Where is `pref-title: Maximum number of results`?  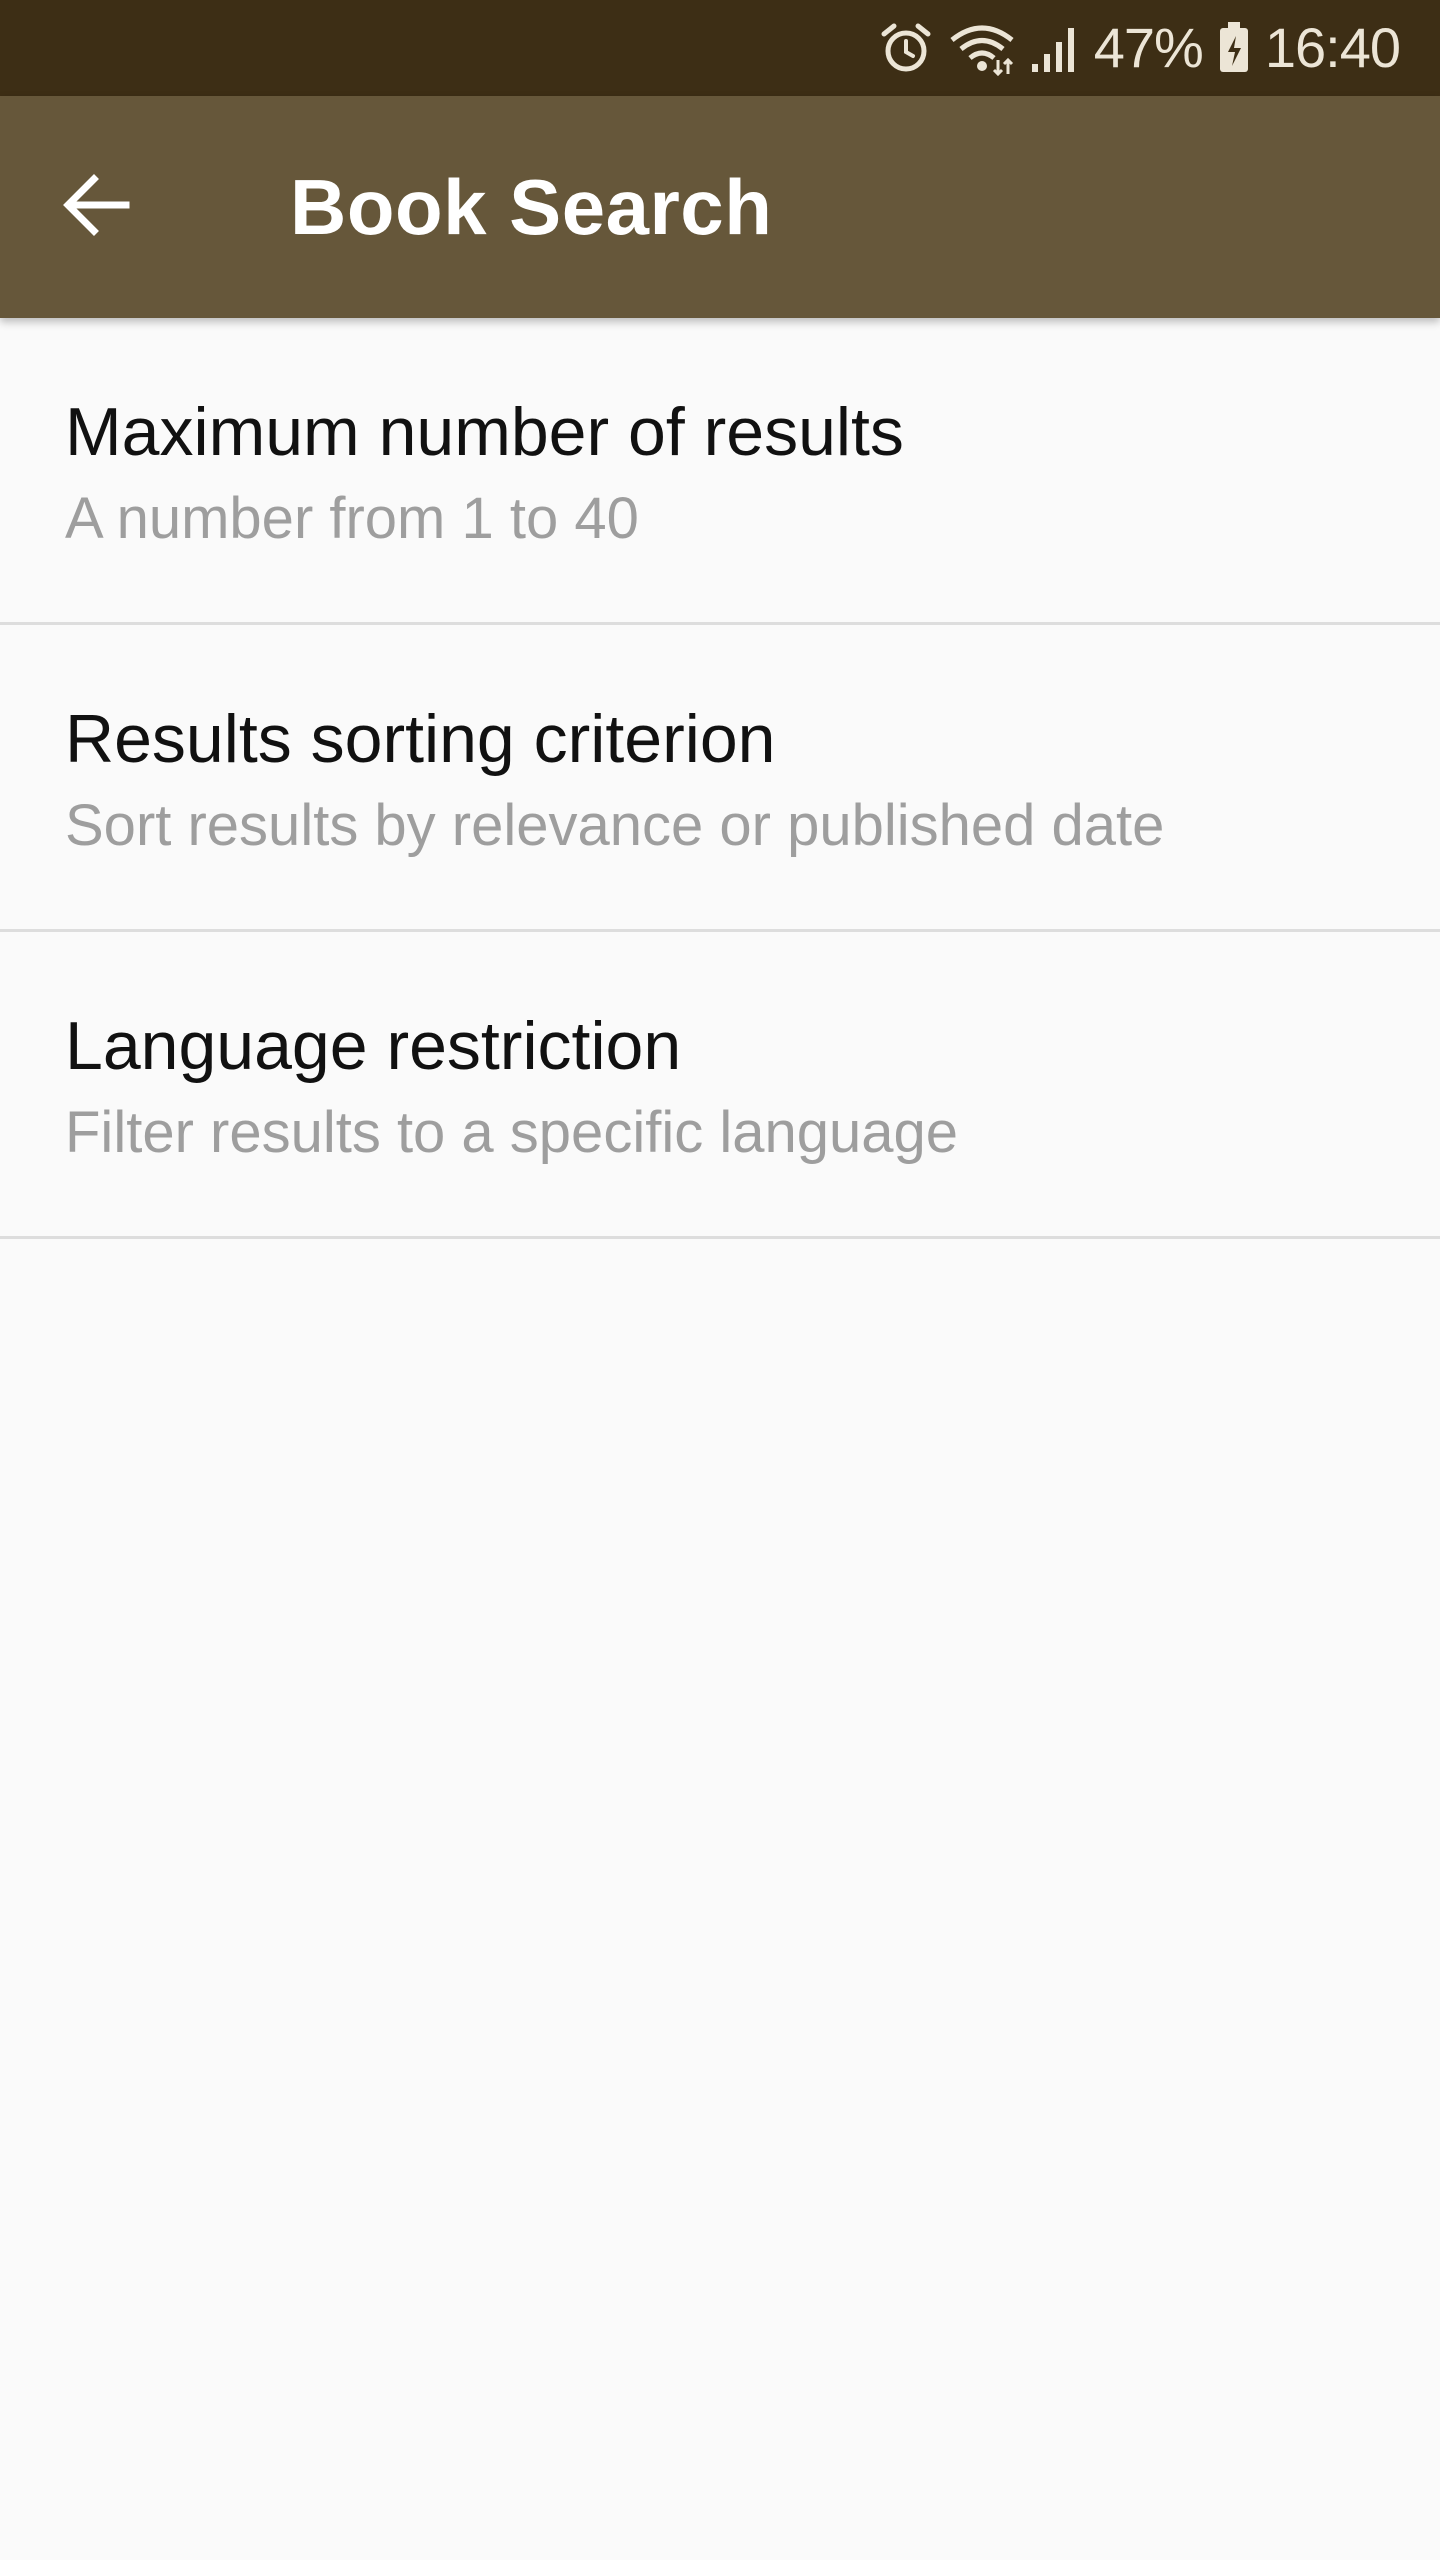 pref-title: Maximum number of results is located at coordinates (484, 432).